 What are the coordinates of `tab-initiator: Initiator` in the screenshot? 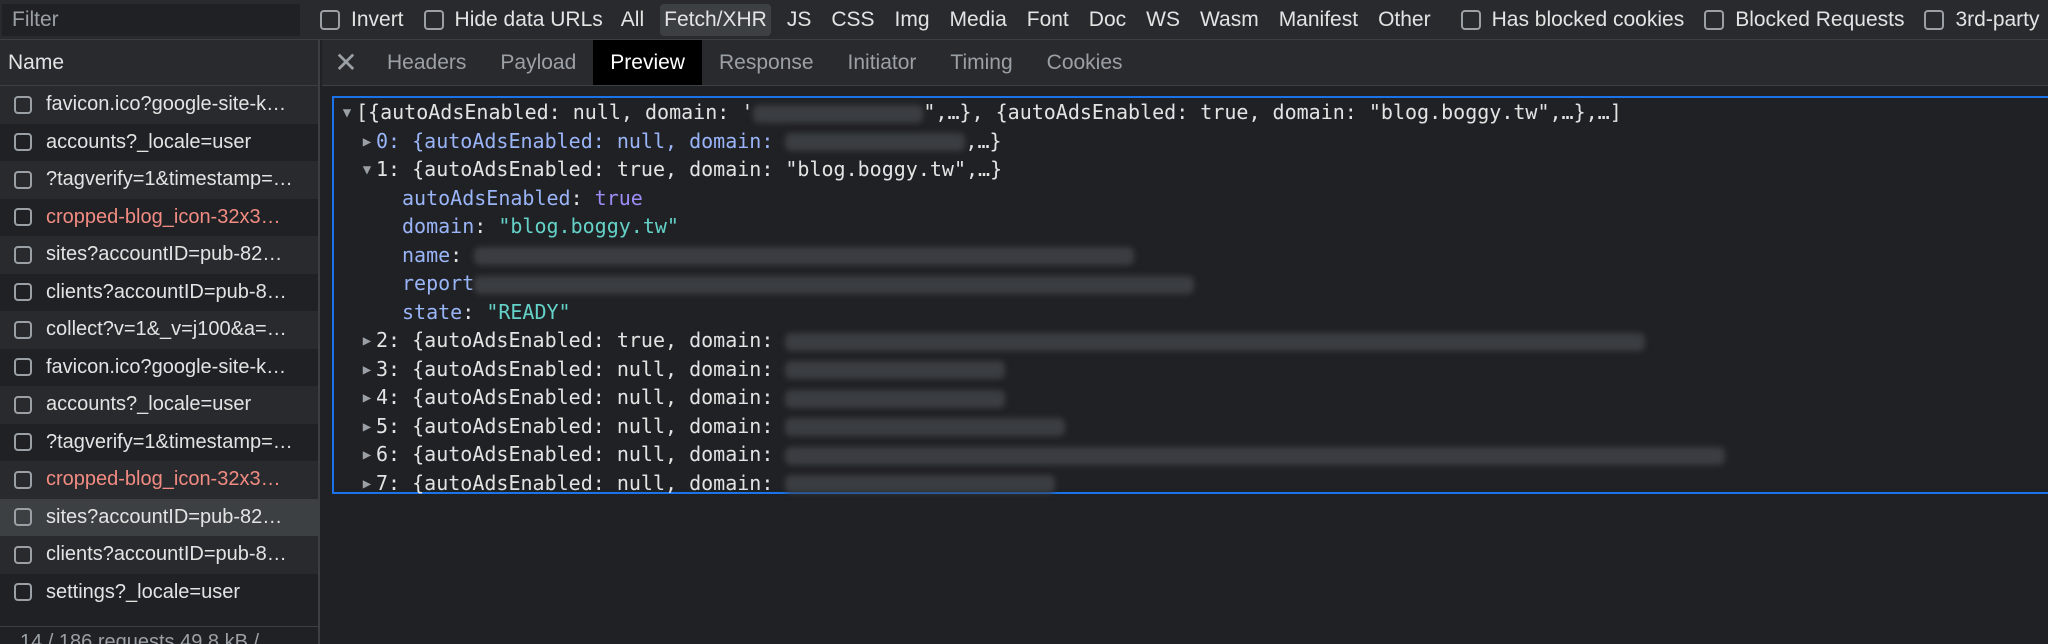 It's located at (882, 62).